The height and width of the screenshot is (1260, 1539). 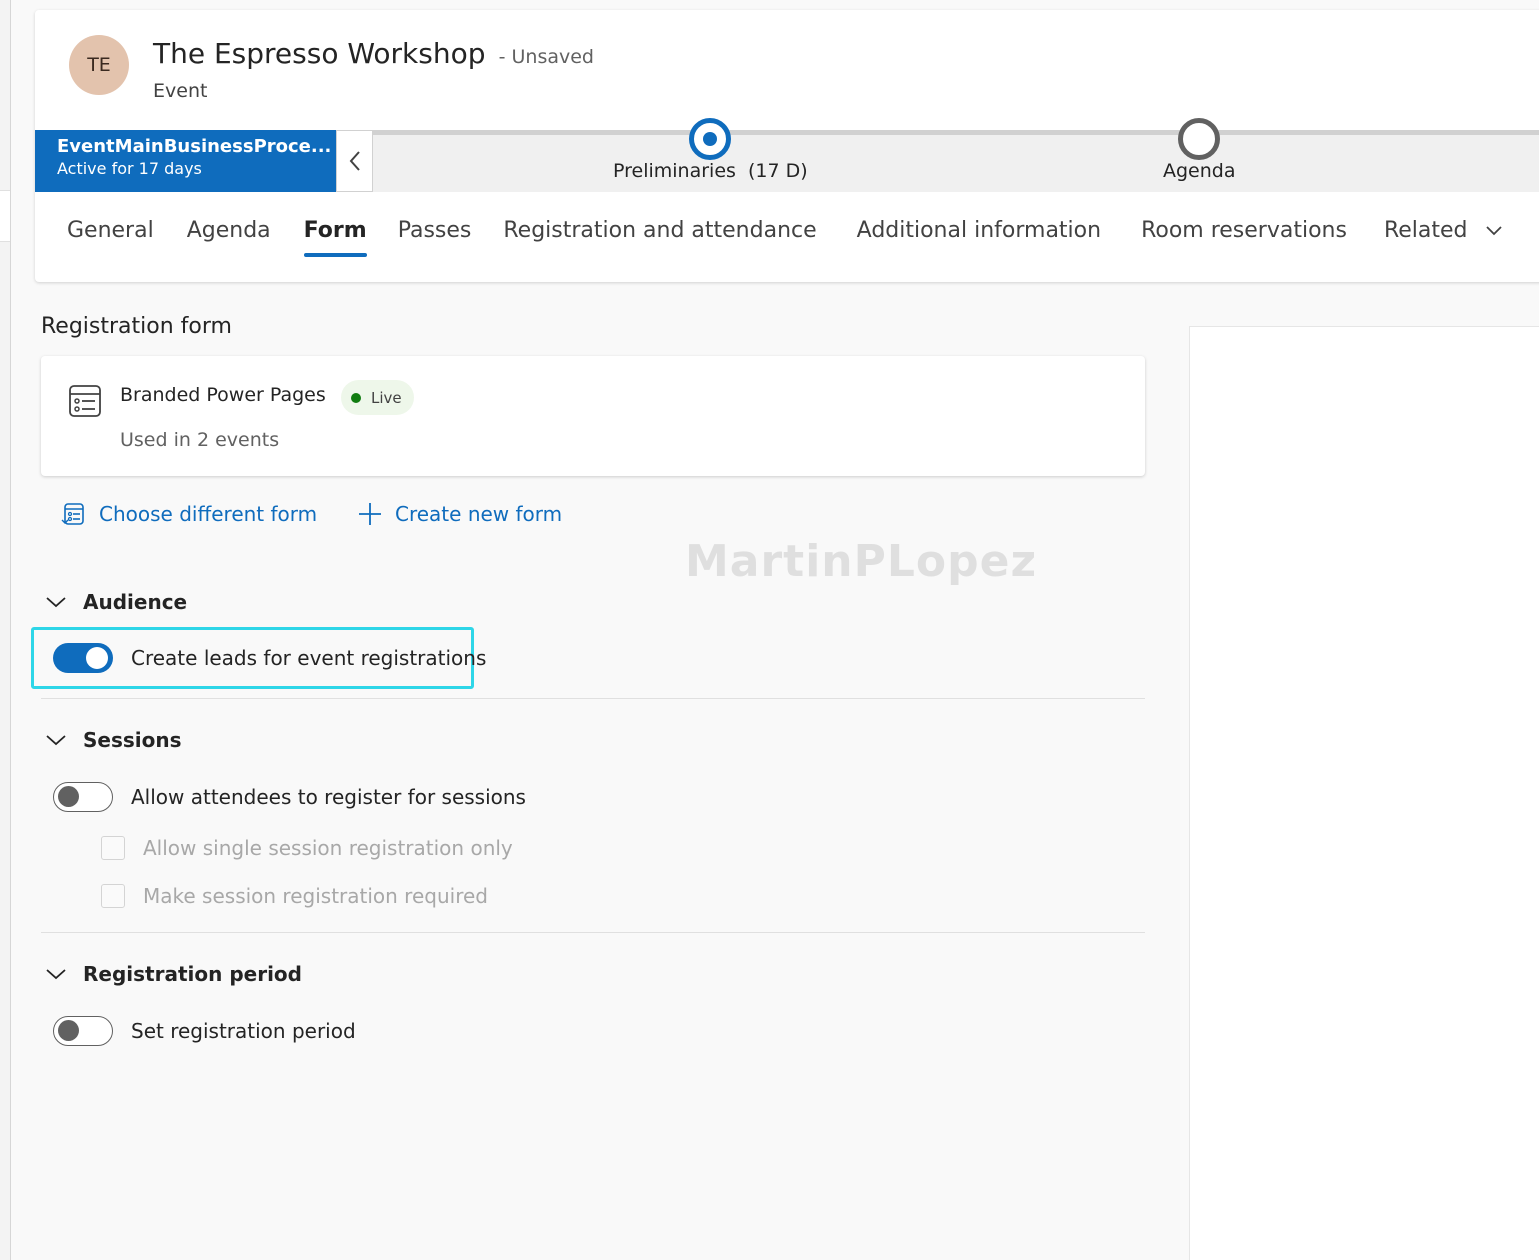 I want to click on stage-inactive-icon, so click(x=1199, y=139).